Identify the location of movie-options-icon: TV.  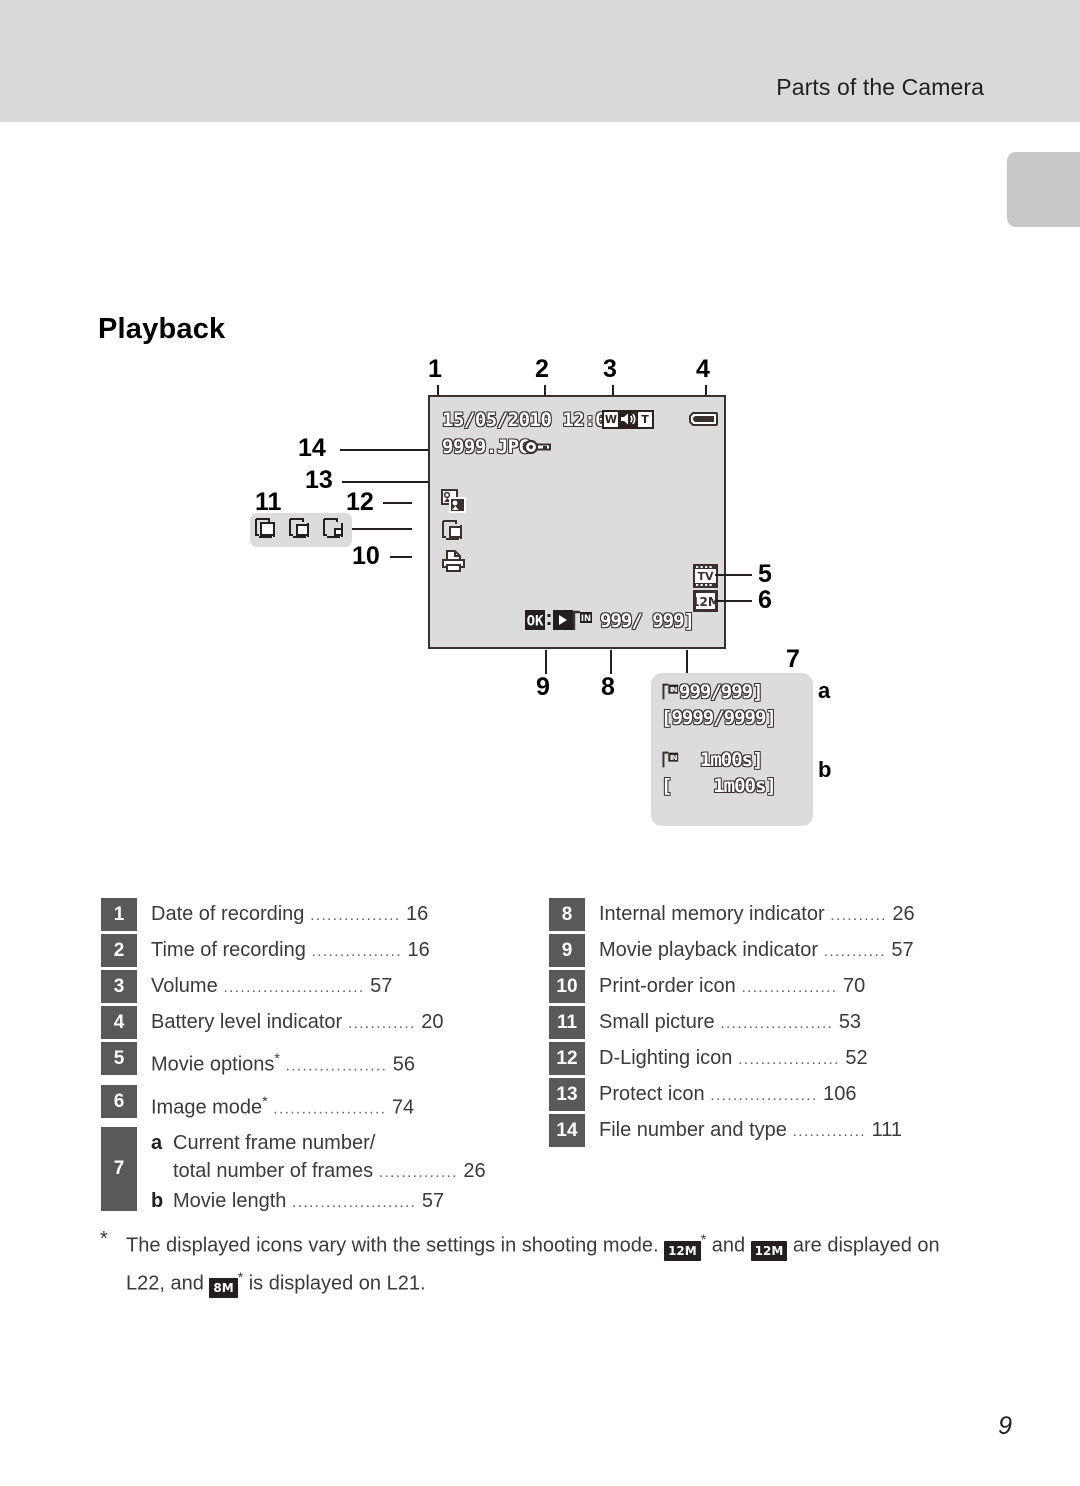
(705, 578).